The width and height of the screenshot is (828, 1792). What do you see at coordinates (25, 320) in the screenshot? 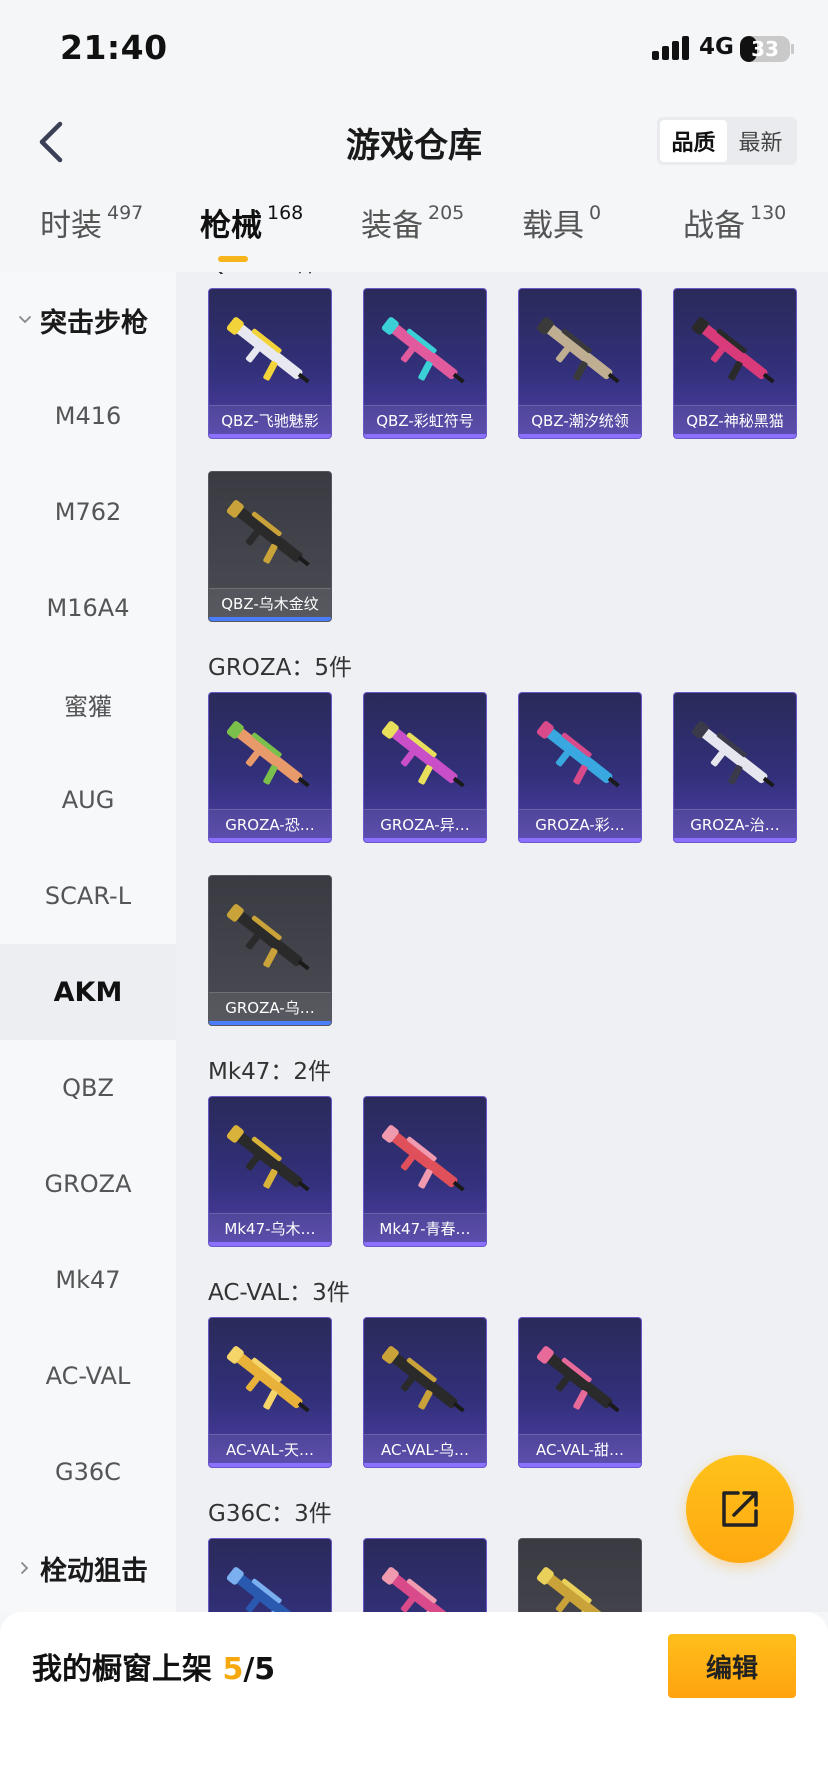
I see `chevron-down-icon` at bounding box center [25, 320].